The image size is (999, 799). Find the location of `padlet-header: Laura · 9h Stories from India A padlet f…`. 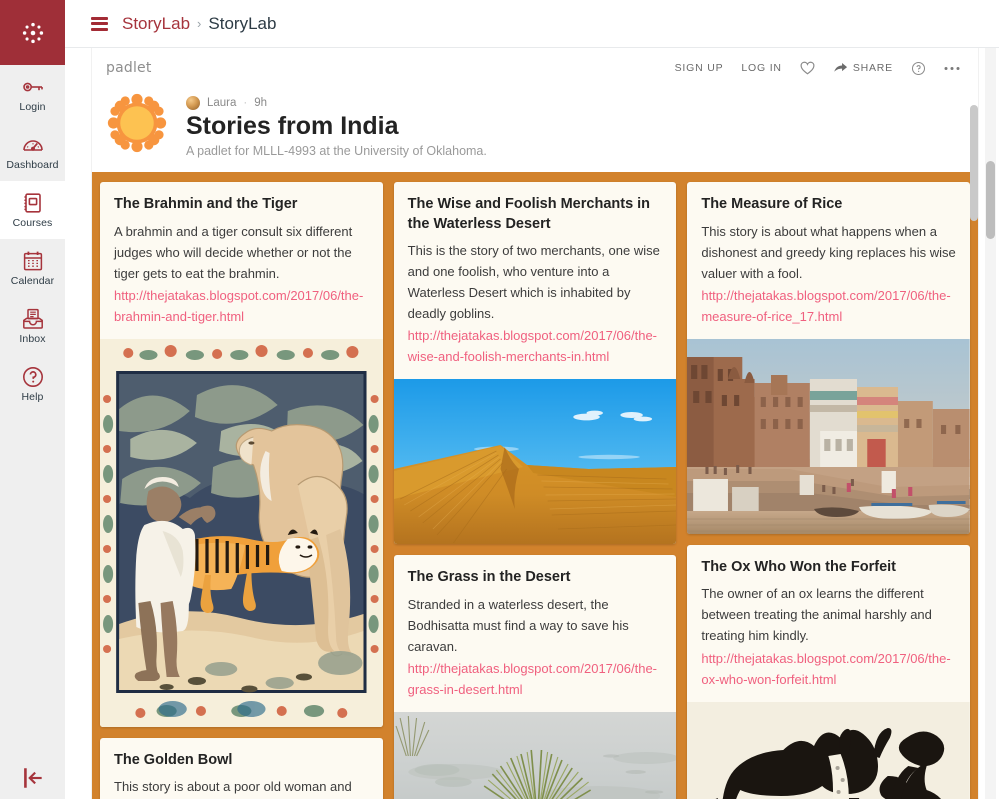

padlet-header: Laura · 9h Stories from India A padlet f… is located at coordinates (535, 130).